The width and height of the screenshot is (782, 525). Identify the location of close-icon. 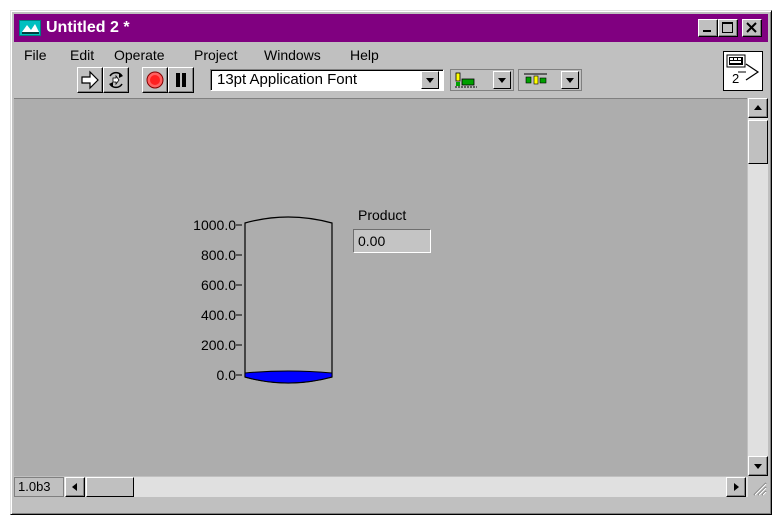
(751, 27).